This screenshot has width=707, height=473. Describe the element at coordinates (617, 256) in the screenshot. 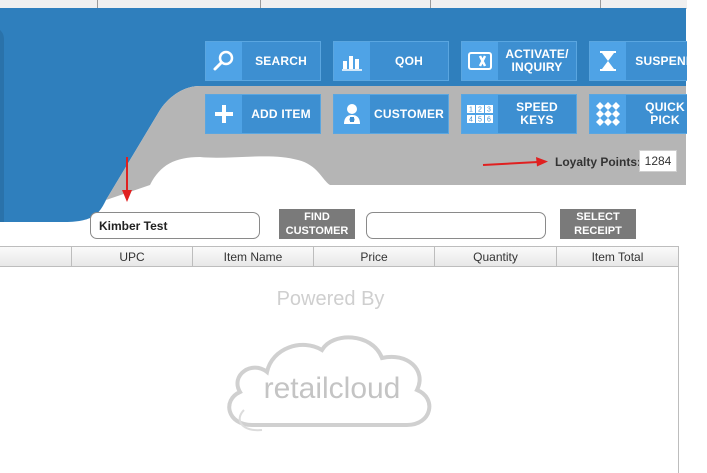

I see `column-header-item-total: Item Total` at that location.